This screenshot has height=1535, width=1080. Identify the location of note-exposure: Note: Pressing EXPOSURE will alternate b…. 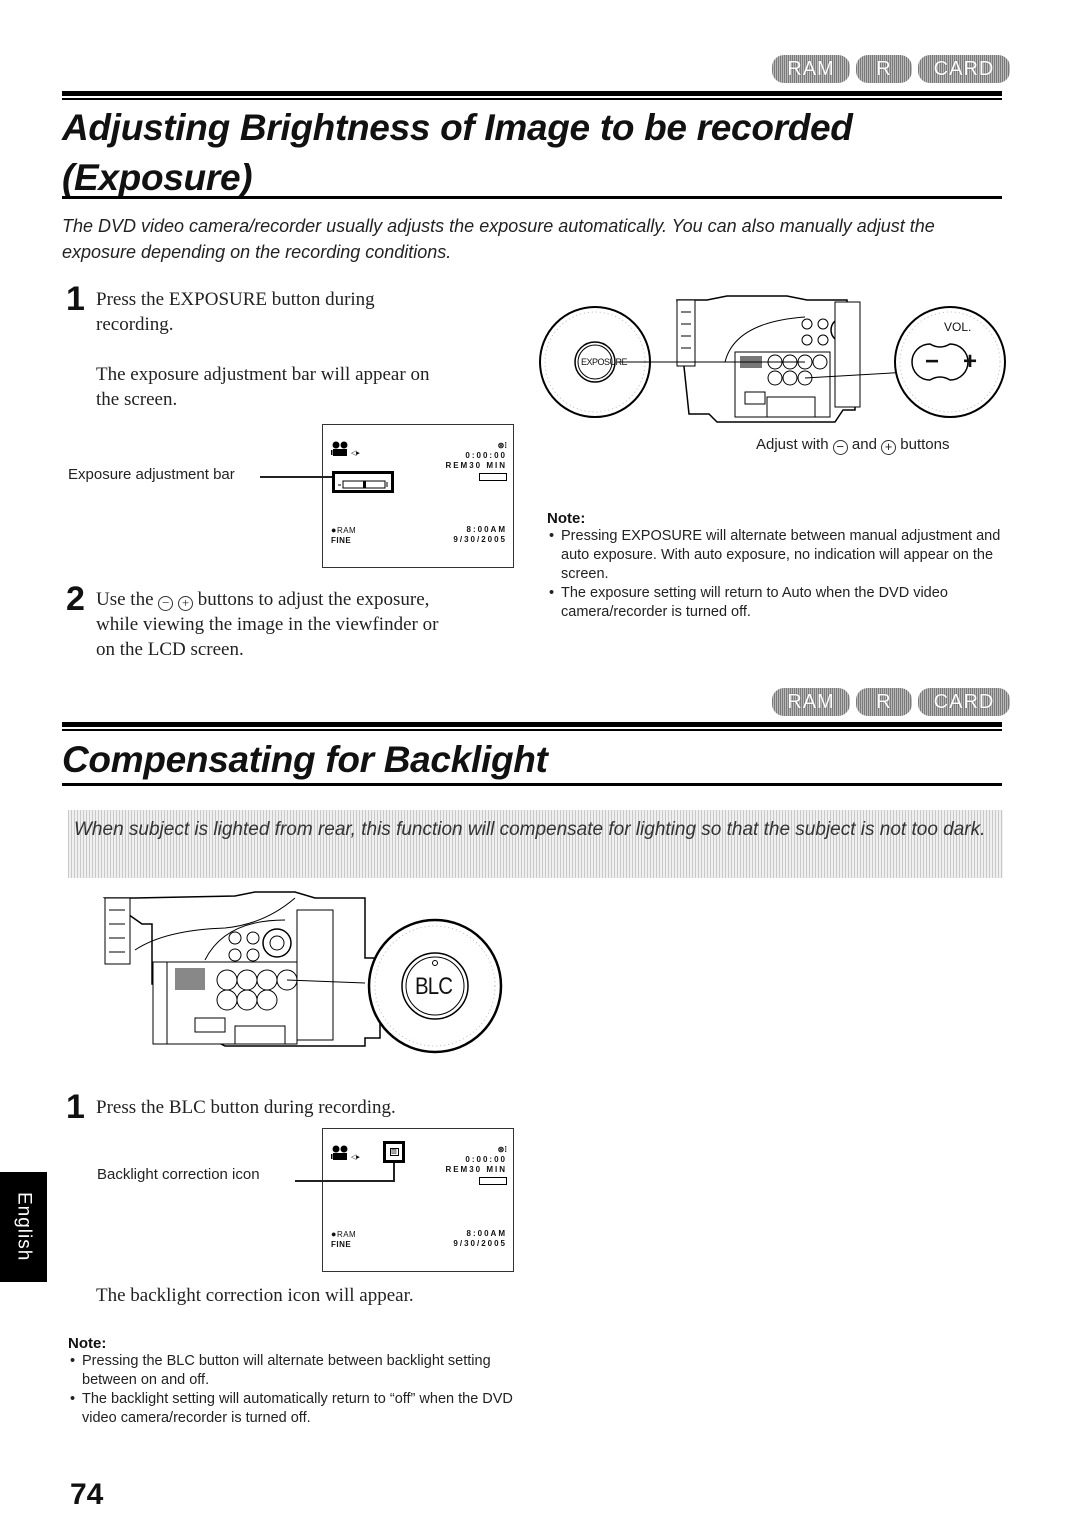
(774, 566).